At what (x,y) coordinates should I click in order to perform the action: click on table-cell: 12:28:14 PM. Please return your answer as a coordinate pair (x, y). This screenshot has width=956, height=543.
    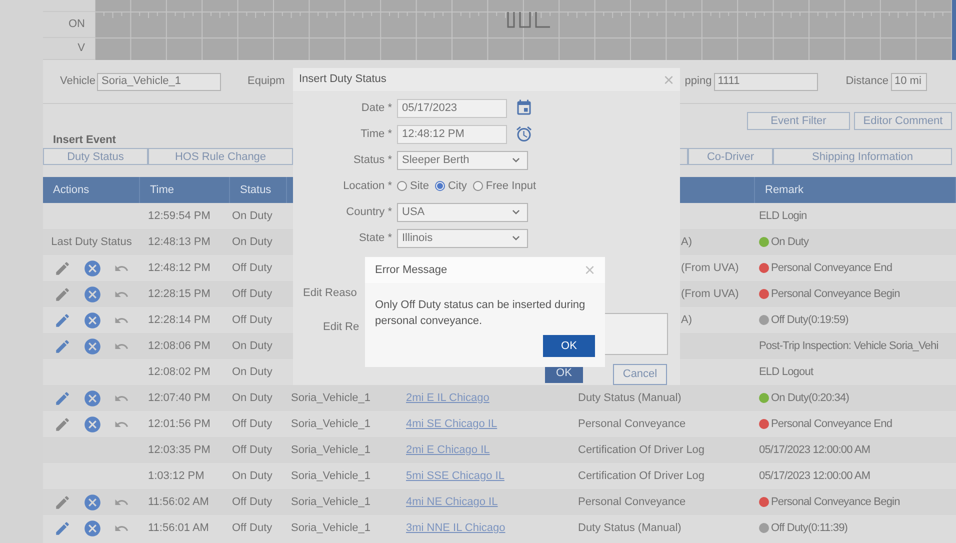
    Looking at the image, I should click on (179, 320).